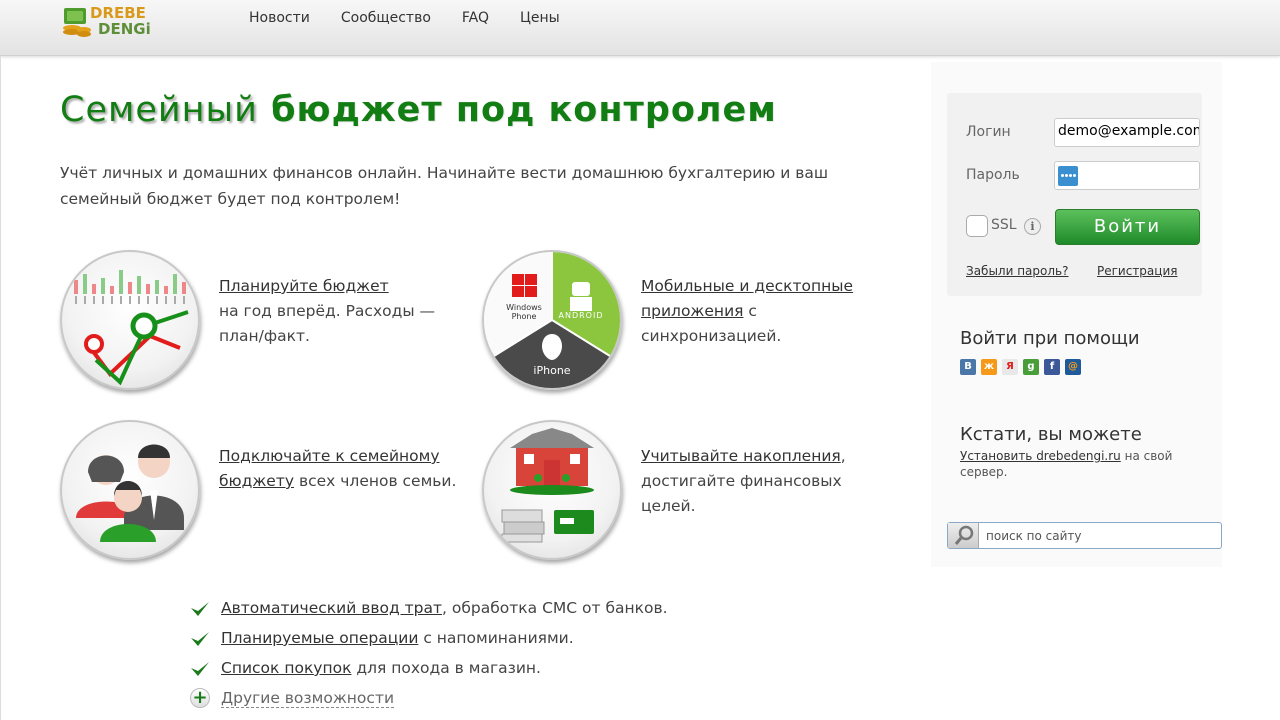 This screenshot has height=720, width=1280. Describe the element at coordinates (540, 18) in the screenshot. I see `nav-prices: Цены` at that location.